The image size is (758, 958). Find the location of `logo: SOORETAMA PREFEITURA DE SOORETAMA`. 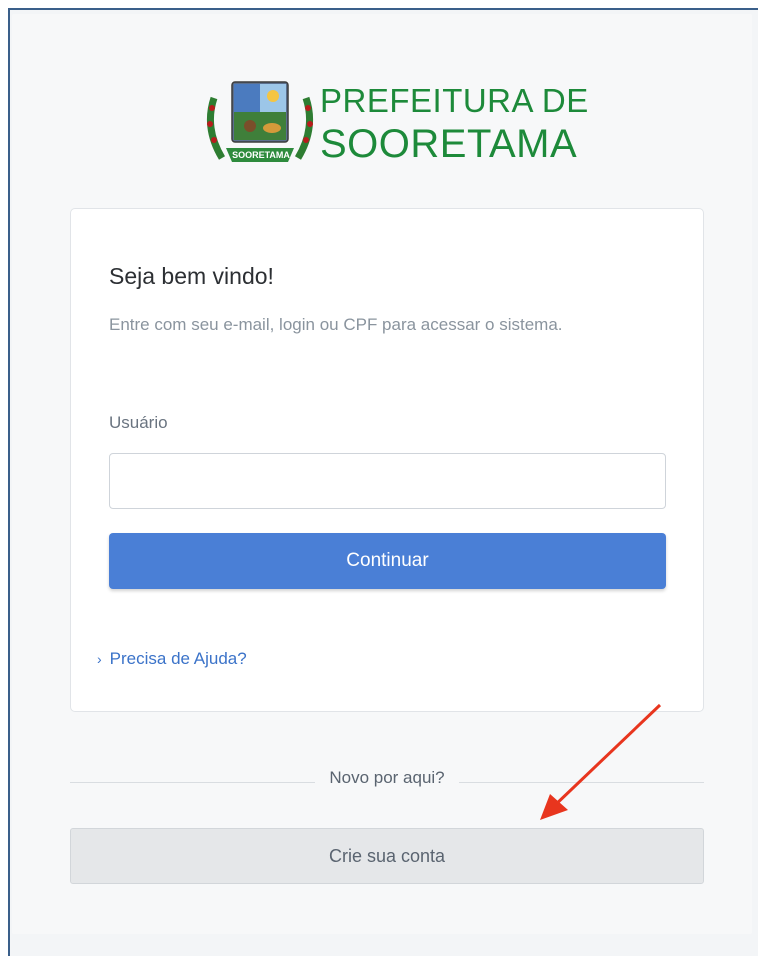

logo: SOORETAMA PREFEITURA DE SOORETAMA is located at coordinates (394, 124).